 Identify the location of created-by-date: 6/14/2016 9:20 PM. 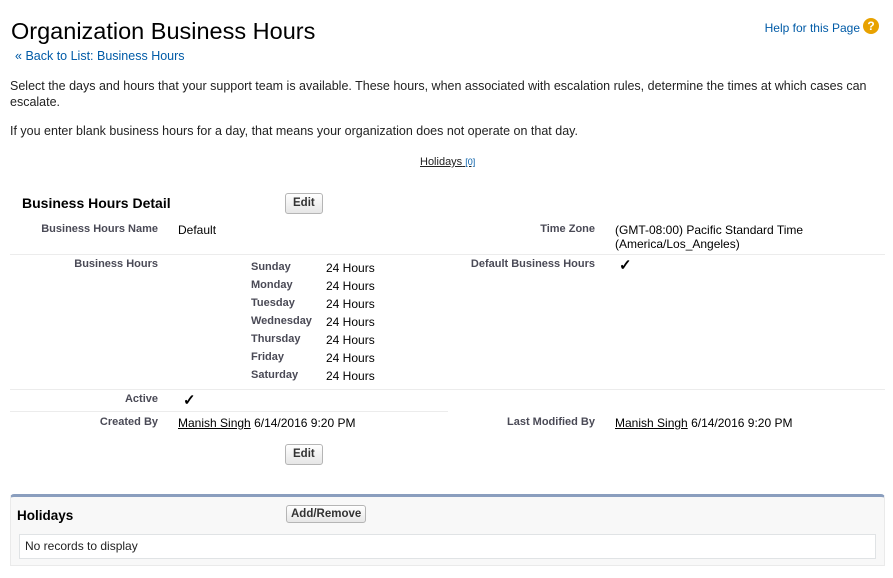
(305, 423).